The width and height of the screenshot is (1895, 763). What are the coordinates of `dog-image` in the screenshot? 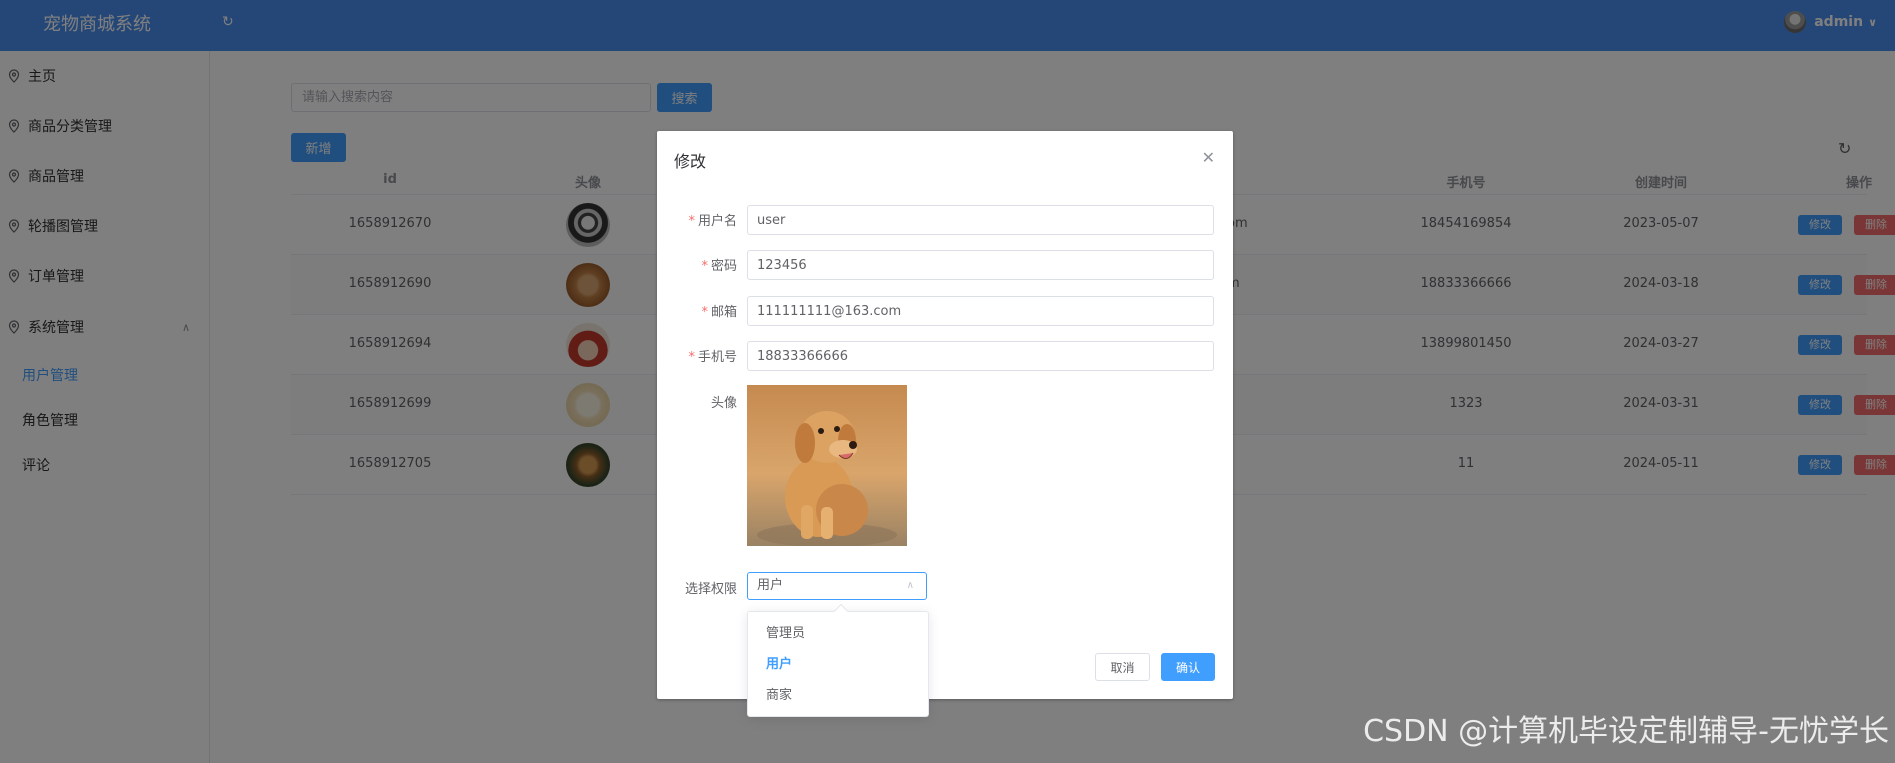 It's located at (827, 465).